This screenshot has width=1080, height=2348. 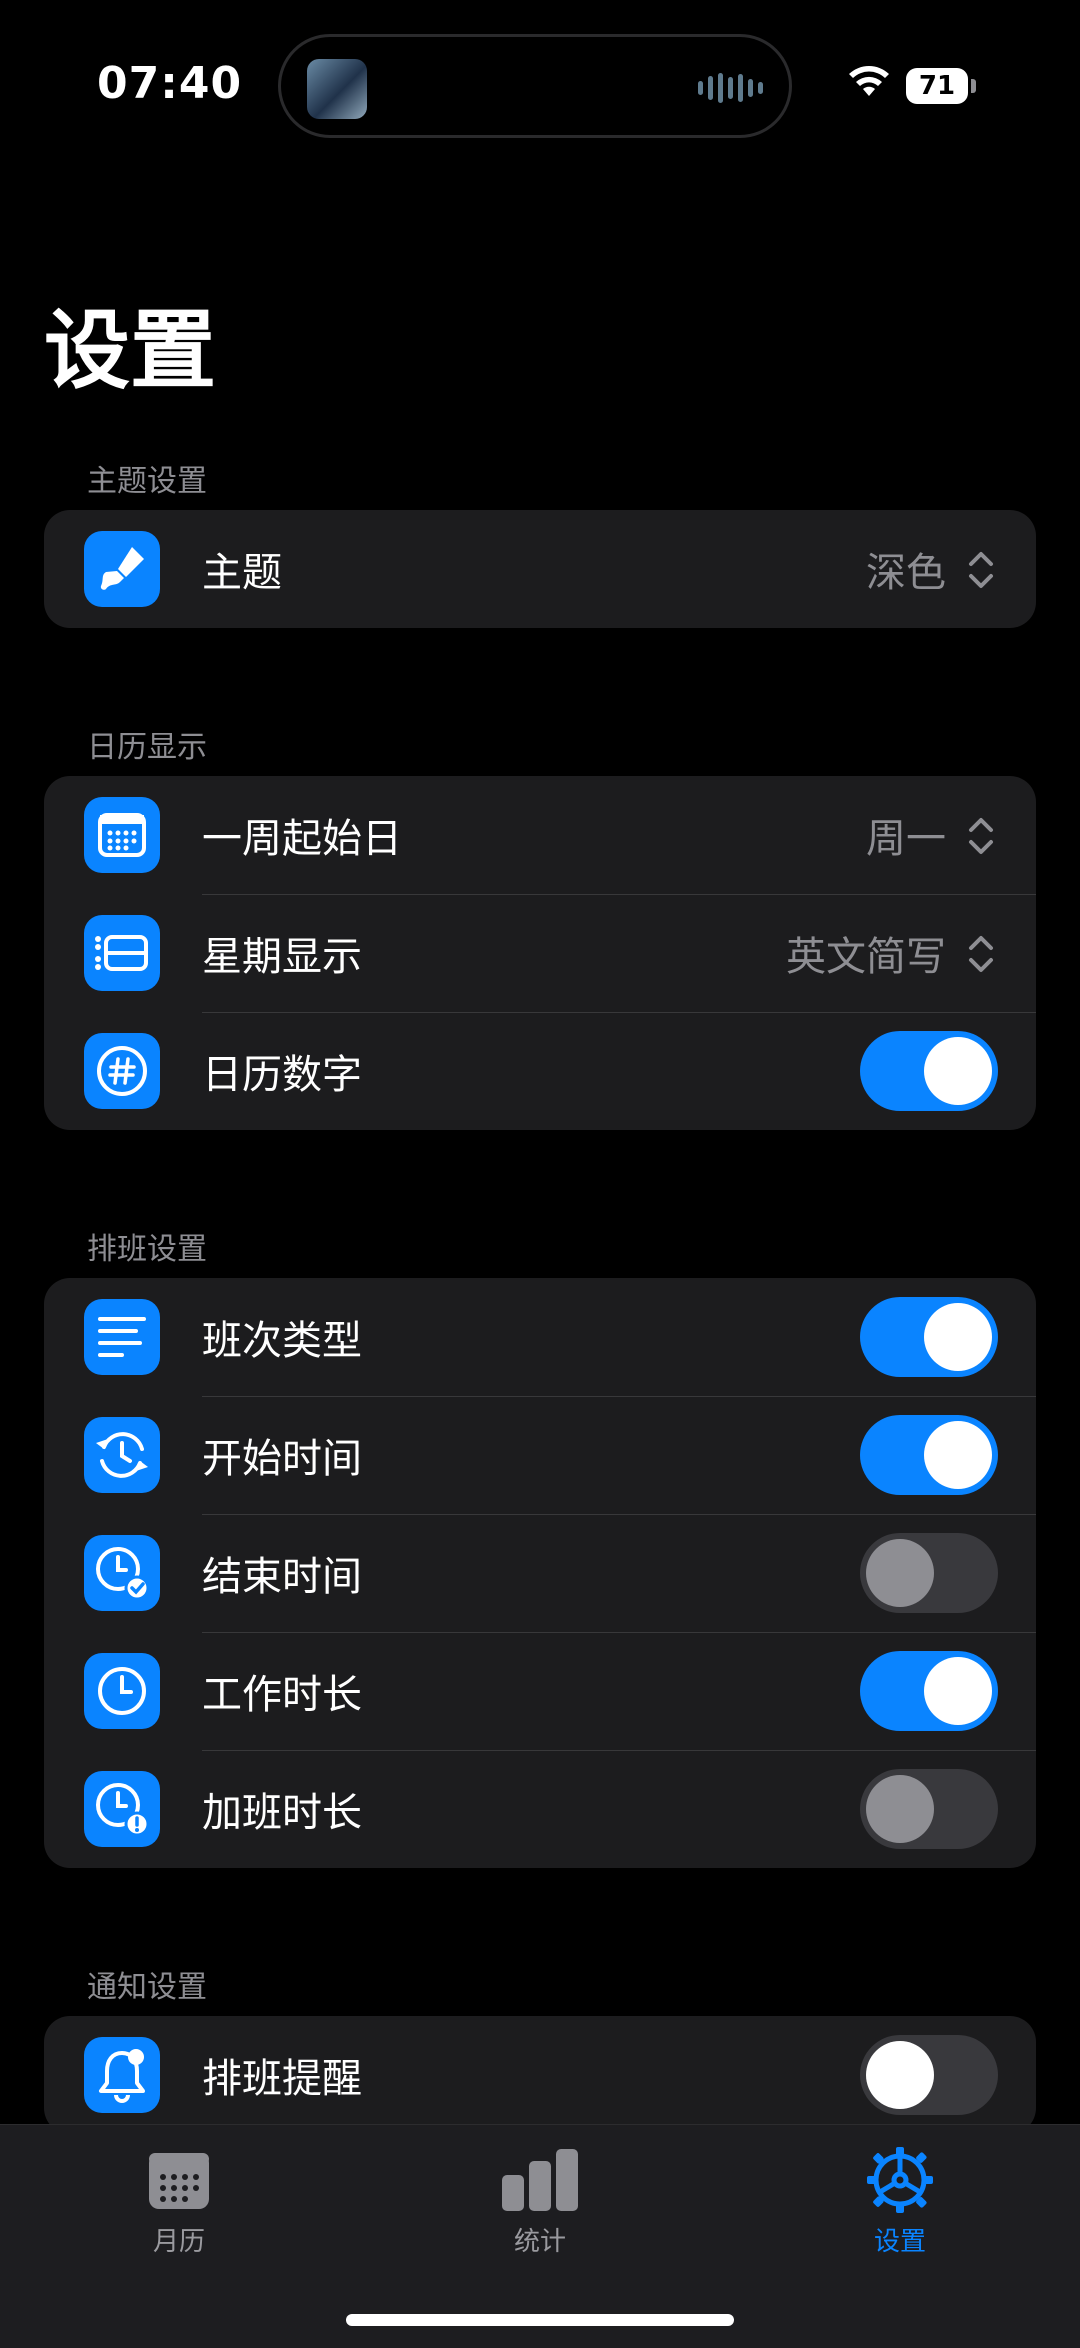 What do you see at coordinates (282, 1695) in the screenshot?
I see `setting-label: 工作时长` at bounding box center [282, 1695].